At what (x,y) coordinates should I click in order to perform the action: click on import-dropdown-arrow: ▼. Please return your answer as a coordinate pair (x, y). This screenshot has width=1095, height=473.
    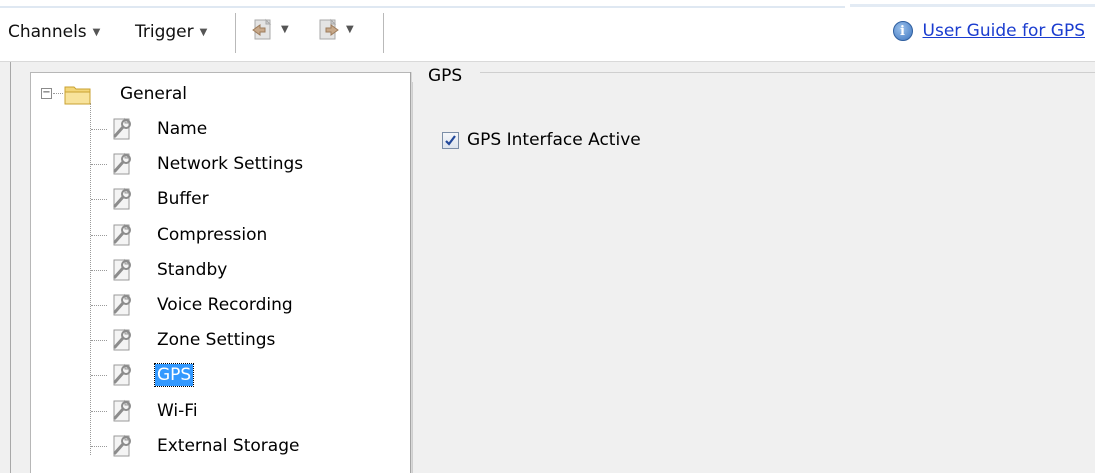
    Looking at the image, I should click on (285, 29).